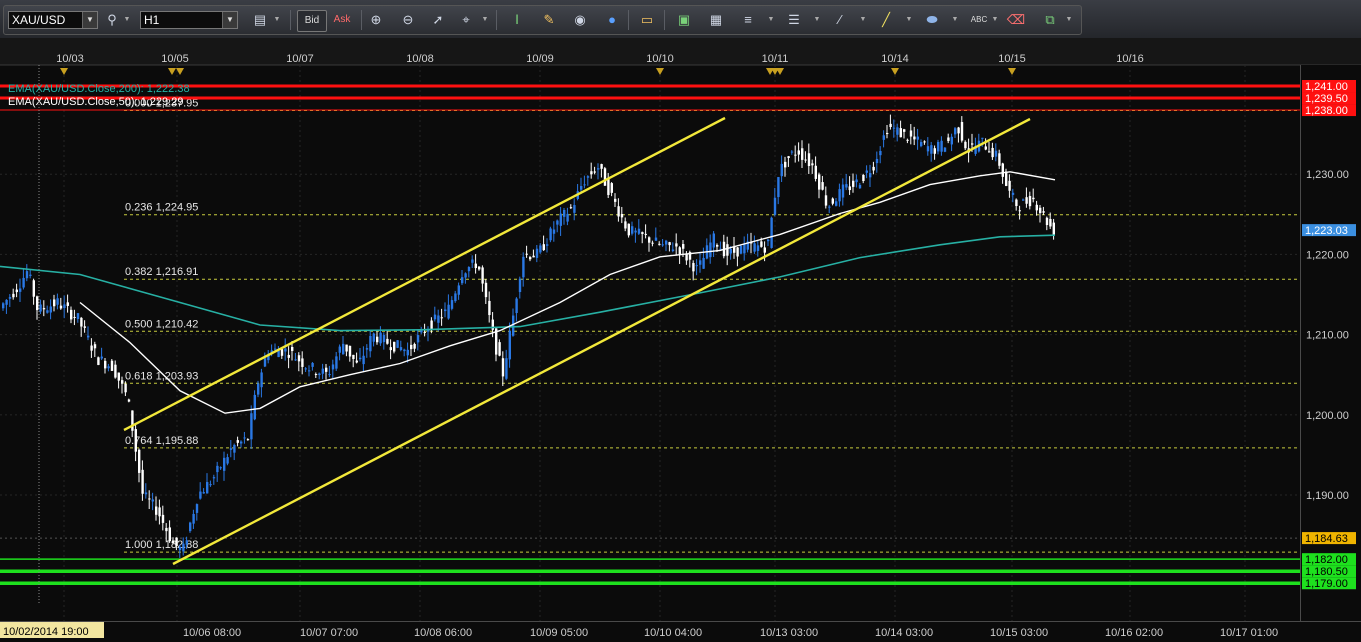 The height and width of the screenshot is (642, 1361). What do you see at coordinates (932, 20) in the screenshot?
I see `shapes-icon: ⬬` at bounding box center [932, 20].